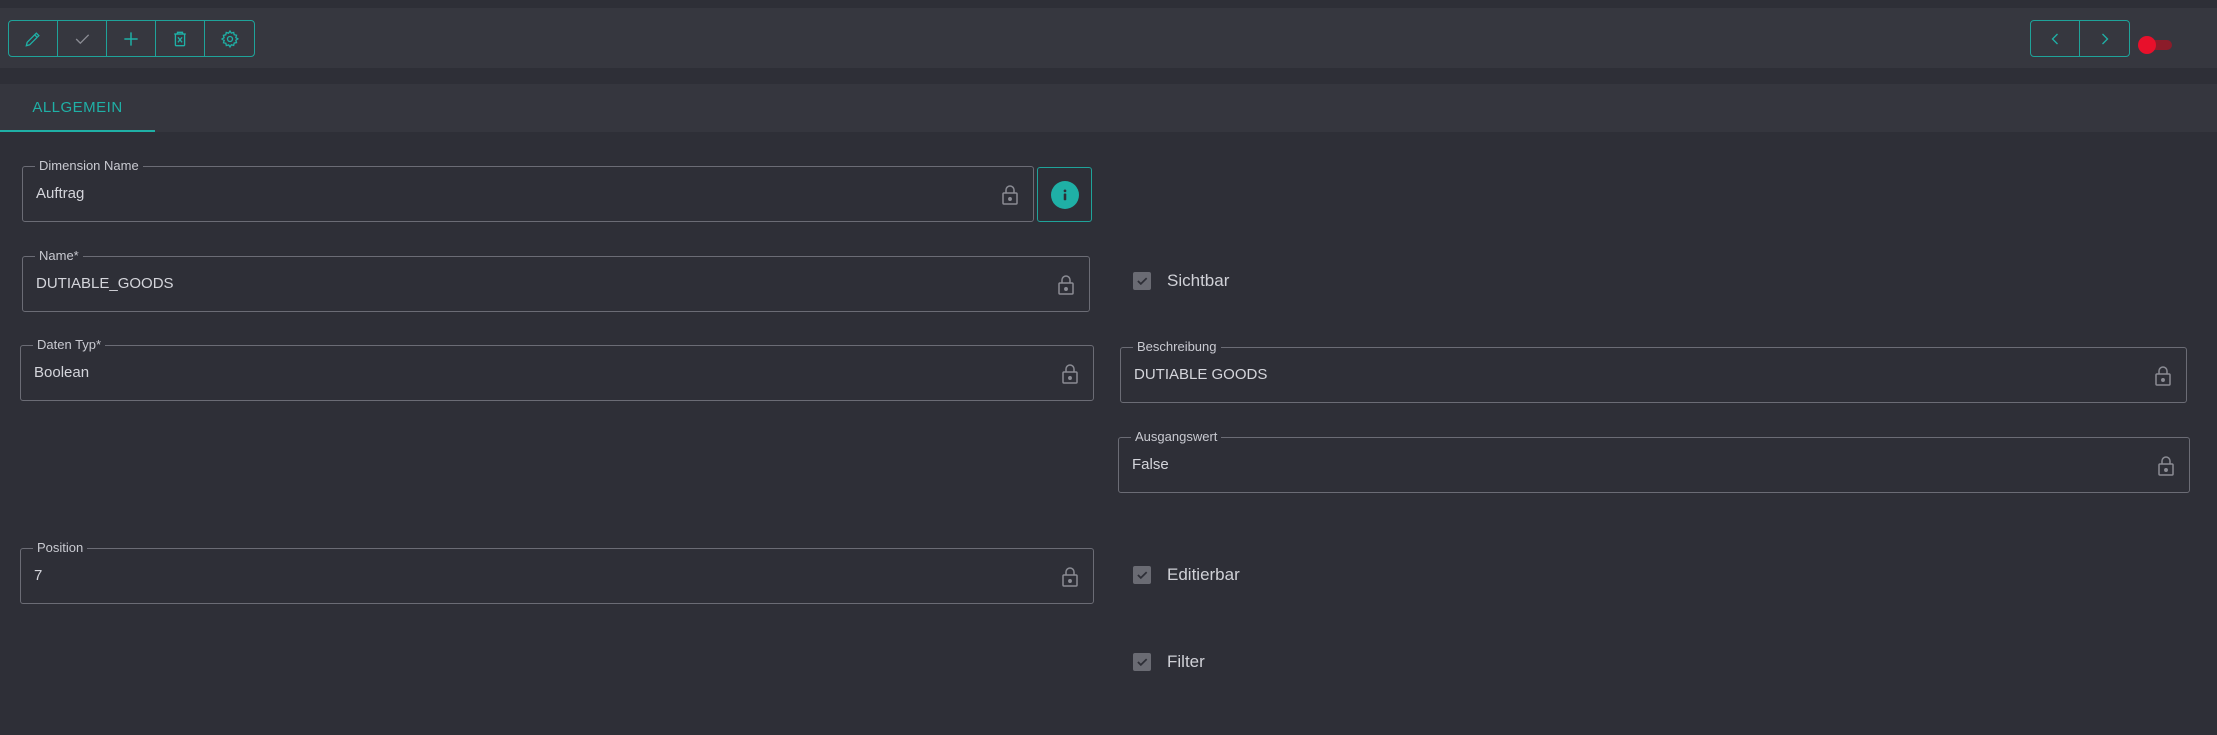  What do you see at coordinates (77, 108) in the screenshot?
I see `tab-allgemein: ALLGEMEIN` at bounding box center [77, 108].